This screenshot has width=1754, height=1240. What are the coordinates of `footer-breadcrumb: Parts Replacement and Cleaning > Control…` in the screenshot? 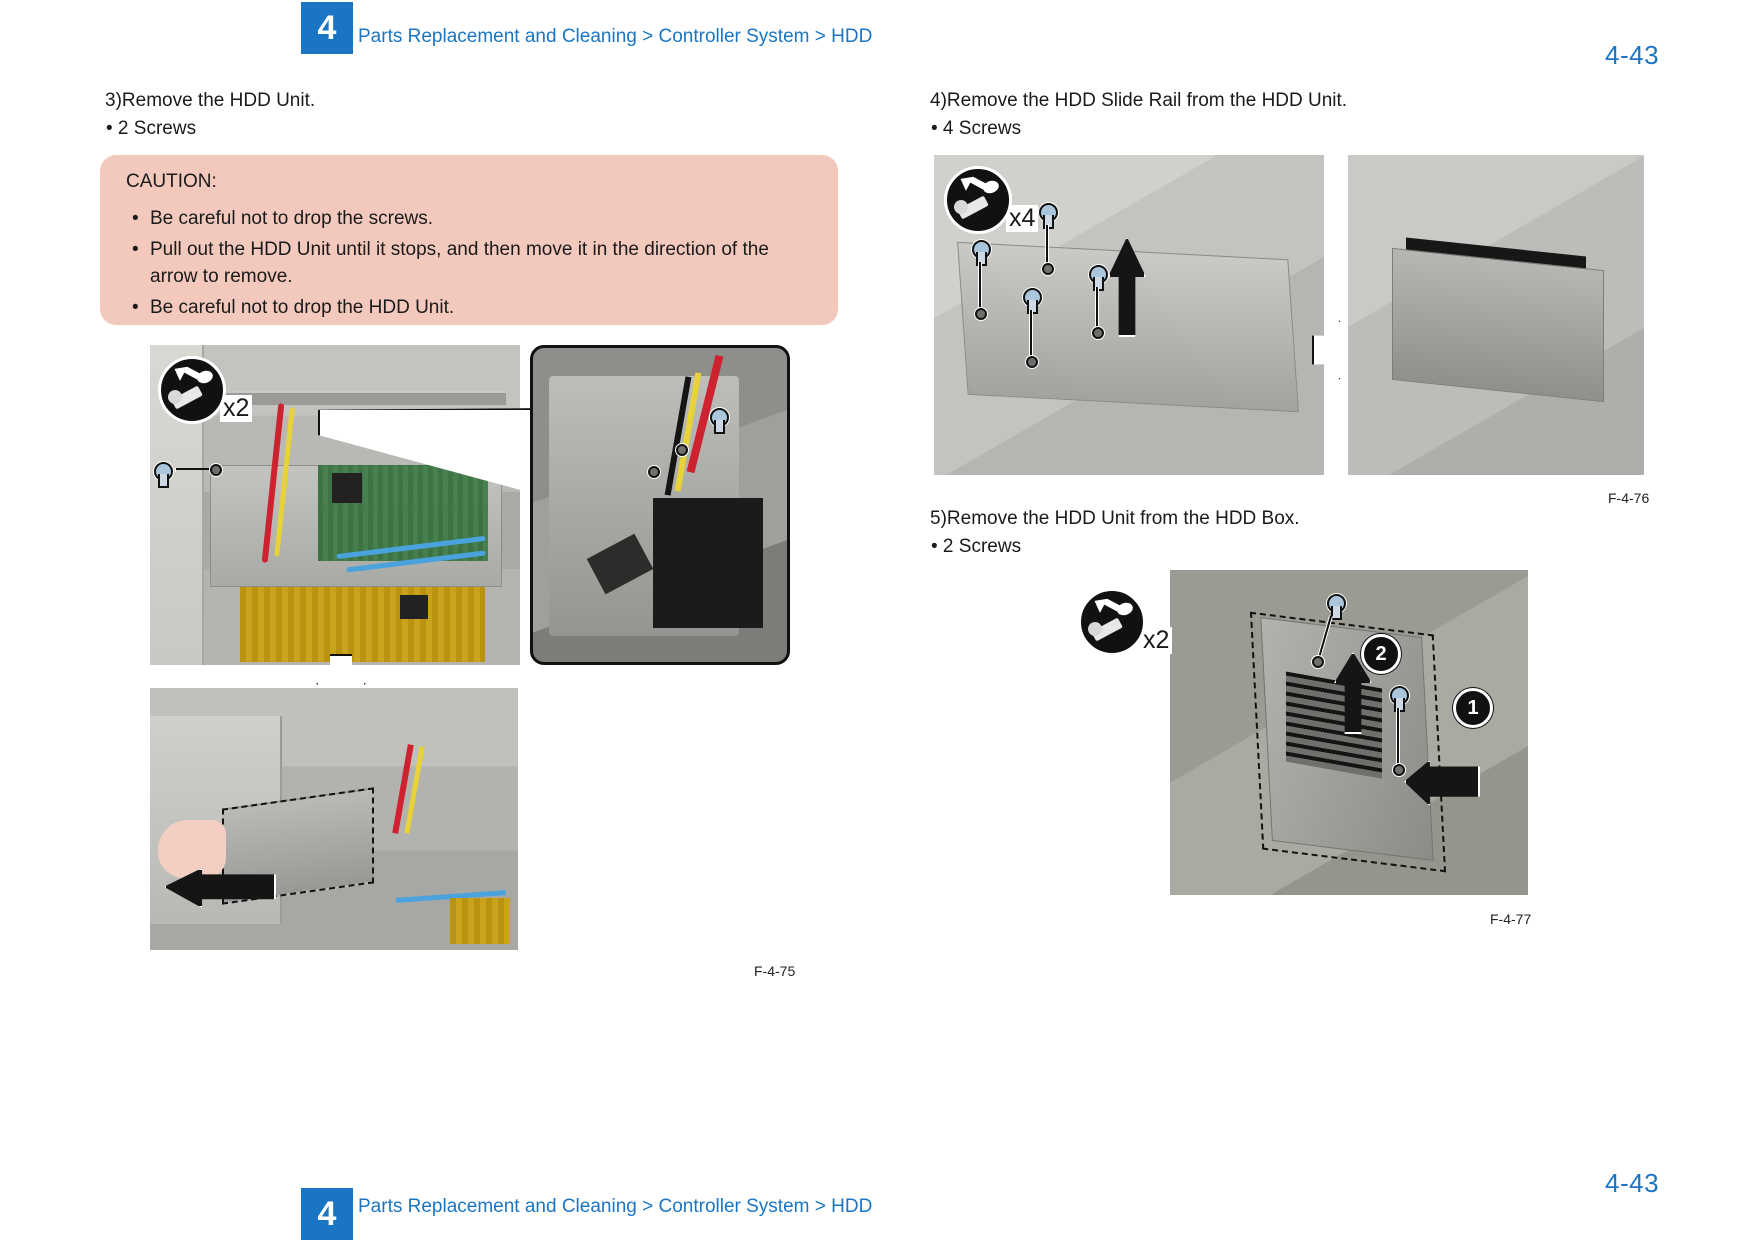 It's located at (615, 1206).